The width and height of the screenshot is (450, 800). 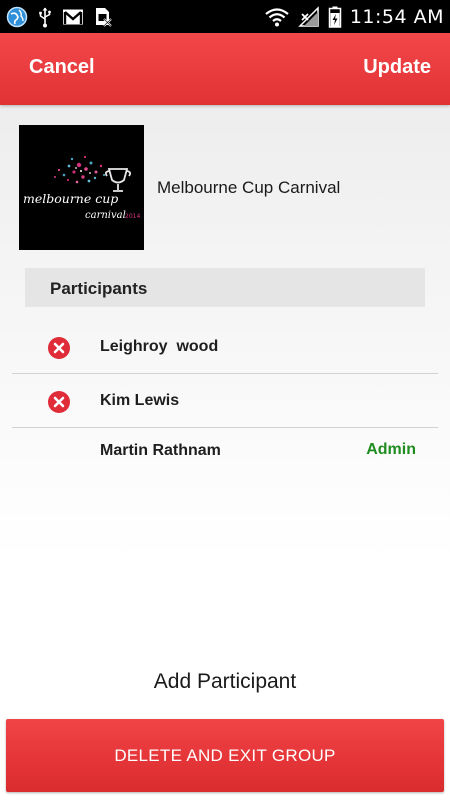 What do you see at coordinates (140, 400) in the screenshot?
I see `participant-name: Kim Lewis` at bounding box center [140, 400].